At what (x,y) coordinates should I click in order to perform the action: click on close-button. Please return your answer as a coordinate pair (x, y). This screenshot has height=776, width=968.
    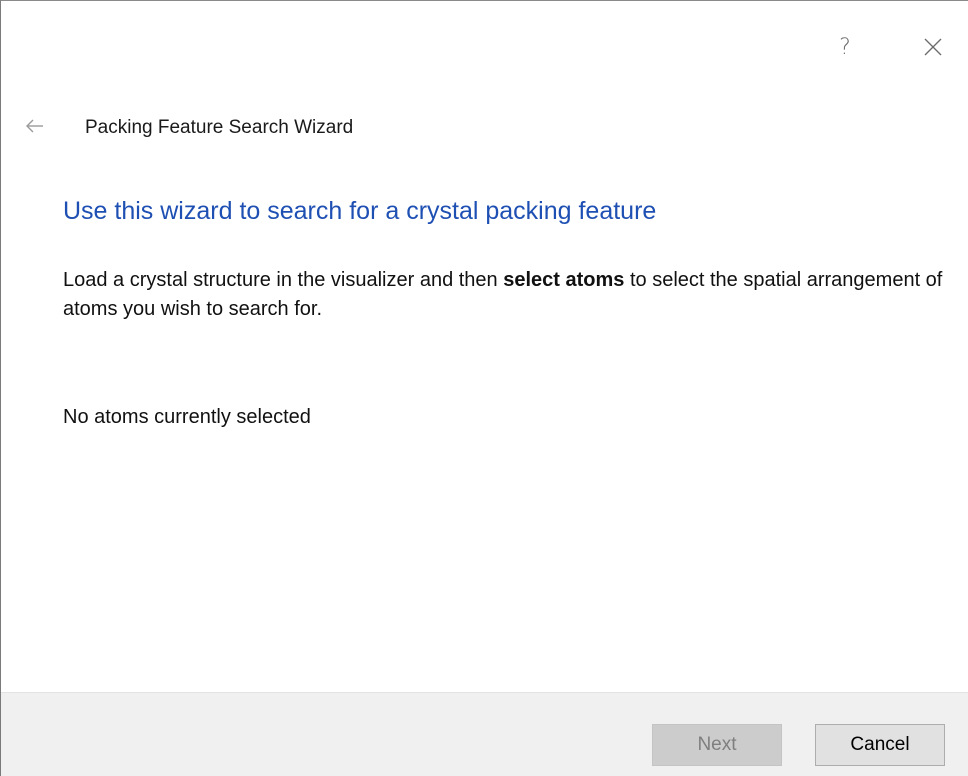
    Looking at the image, I should click on (933, 47).